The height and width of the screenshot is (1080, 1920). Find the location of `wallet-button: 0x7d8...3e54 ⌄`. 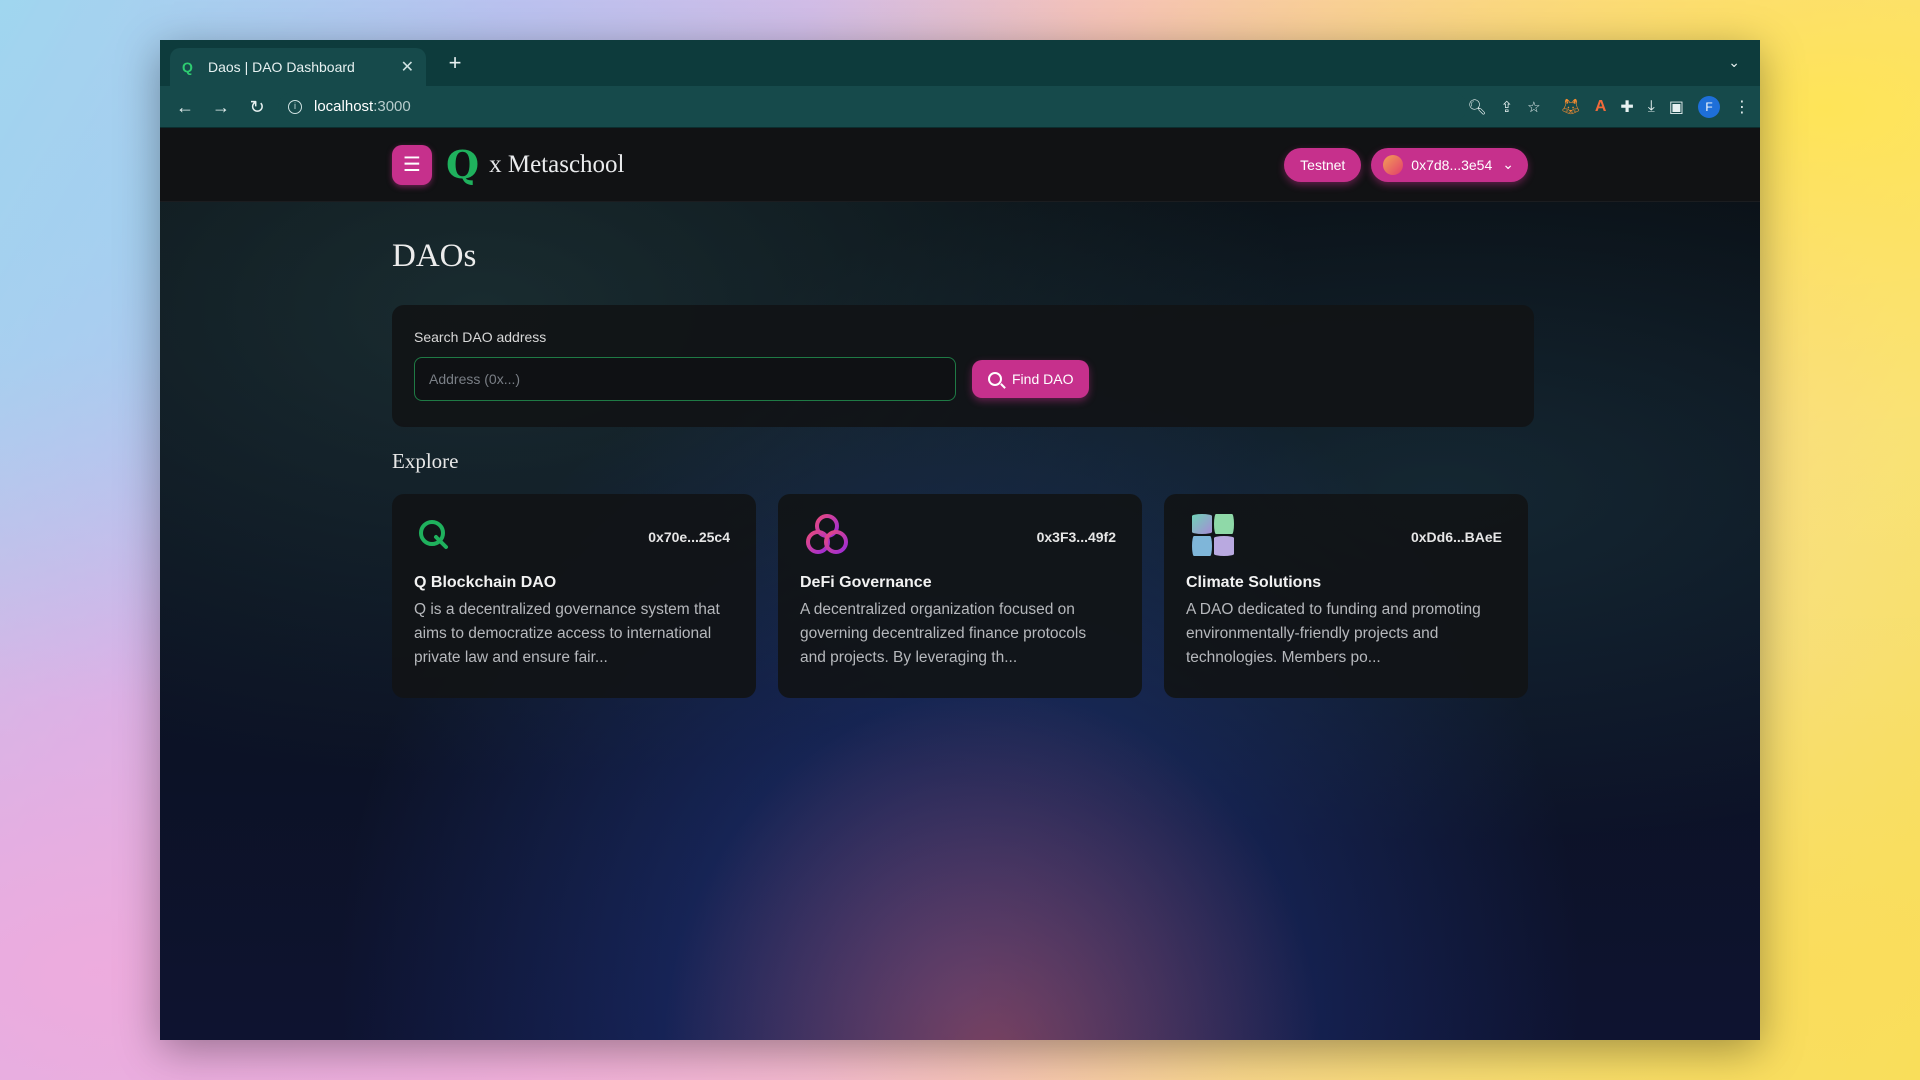

wallet-button: 0x7d8...3e54 ⌄ is located at coordinates (1449, 164).